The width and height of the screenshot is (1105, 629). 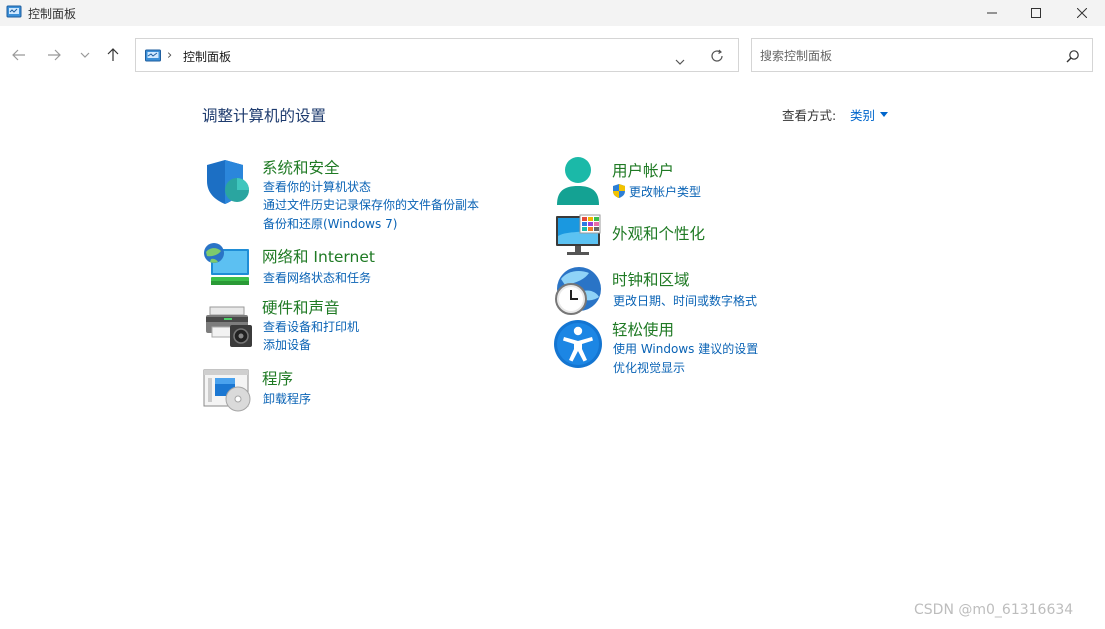 I want to click on refresh-button, so click(x=717, y=57).